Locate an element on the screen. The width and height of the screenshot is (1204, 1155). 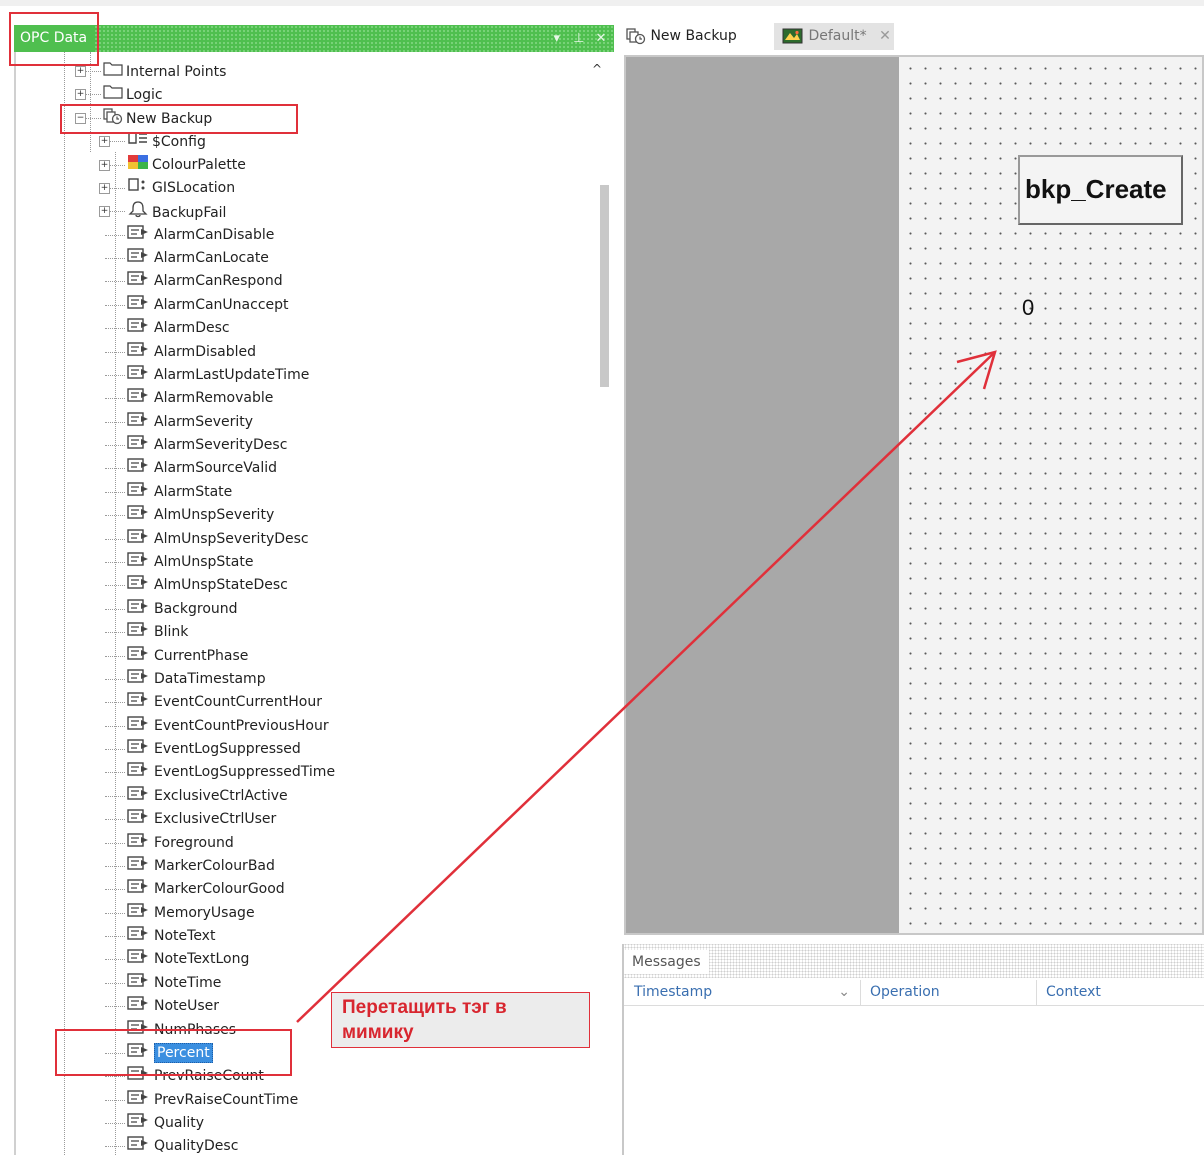
bkp-create-button: bkp_Create is located at coordinates (1100, 190).